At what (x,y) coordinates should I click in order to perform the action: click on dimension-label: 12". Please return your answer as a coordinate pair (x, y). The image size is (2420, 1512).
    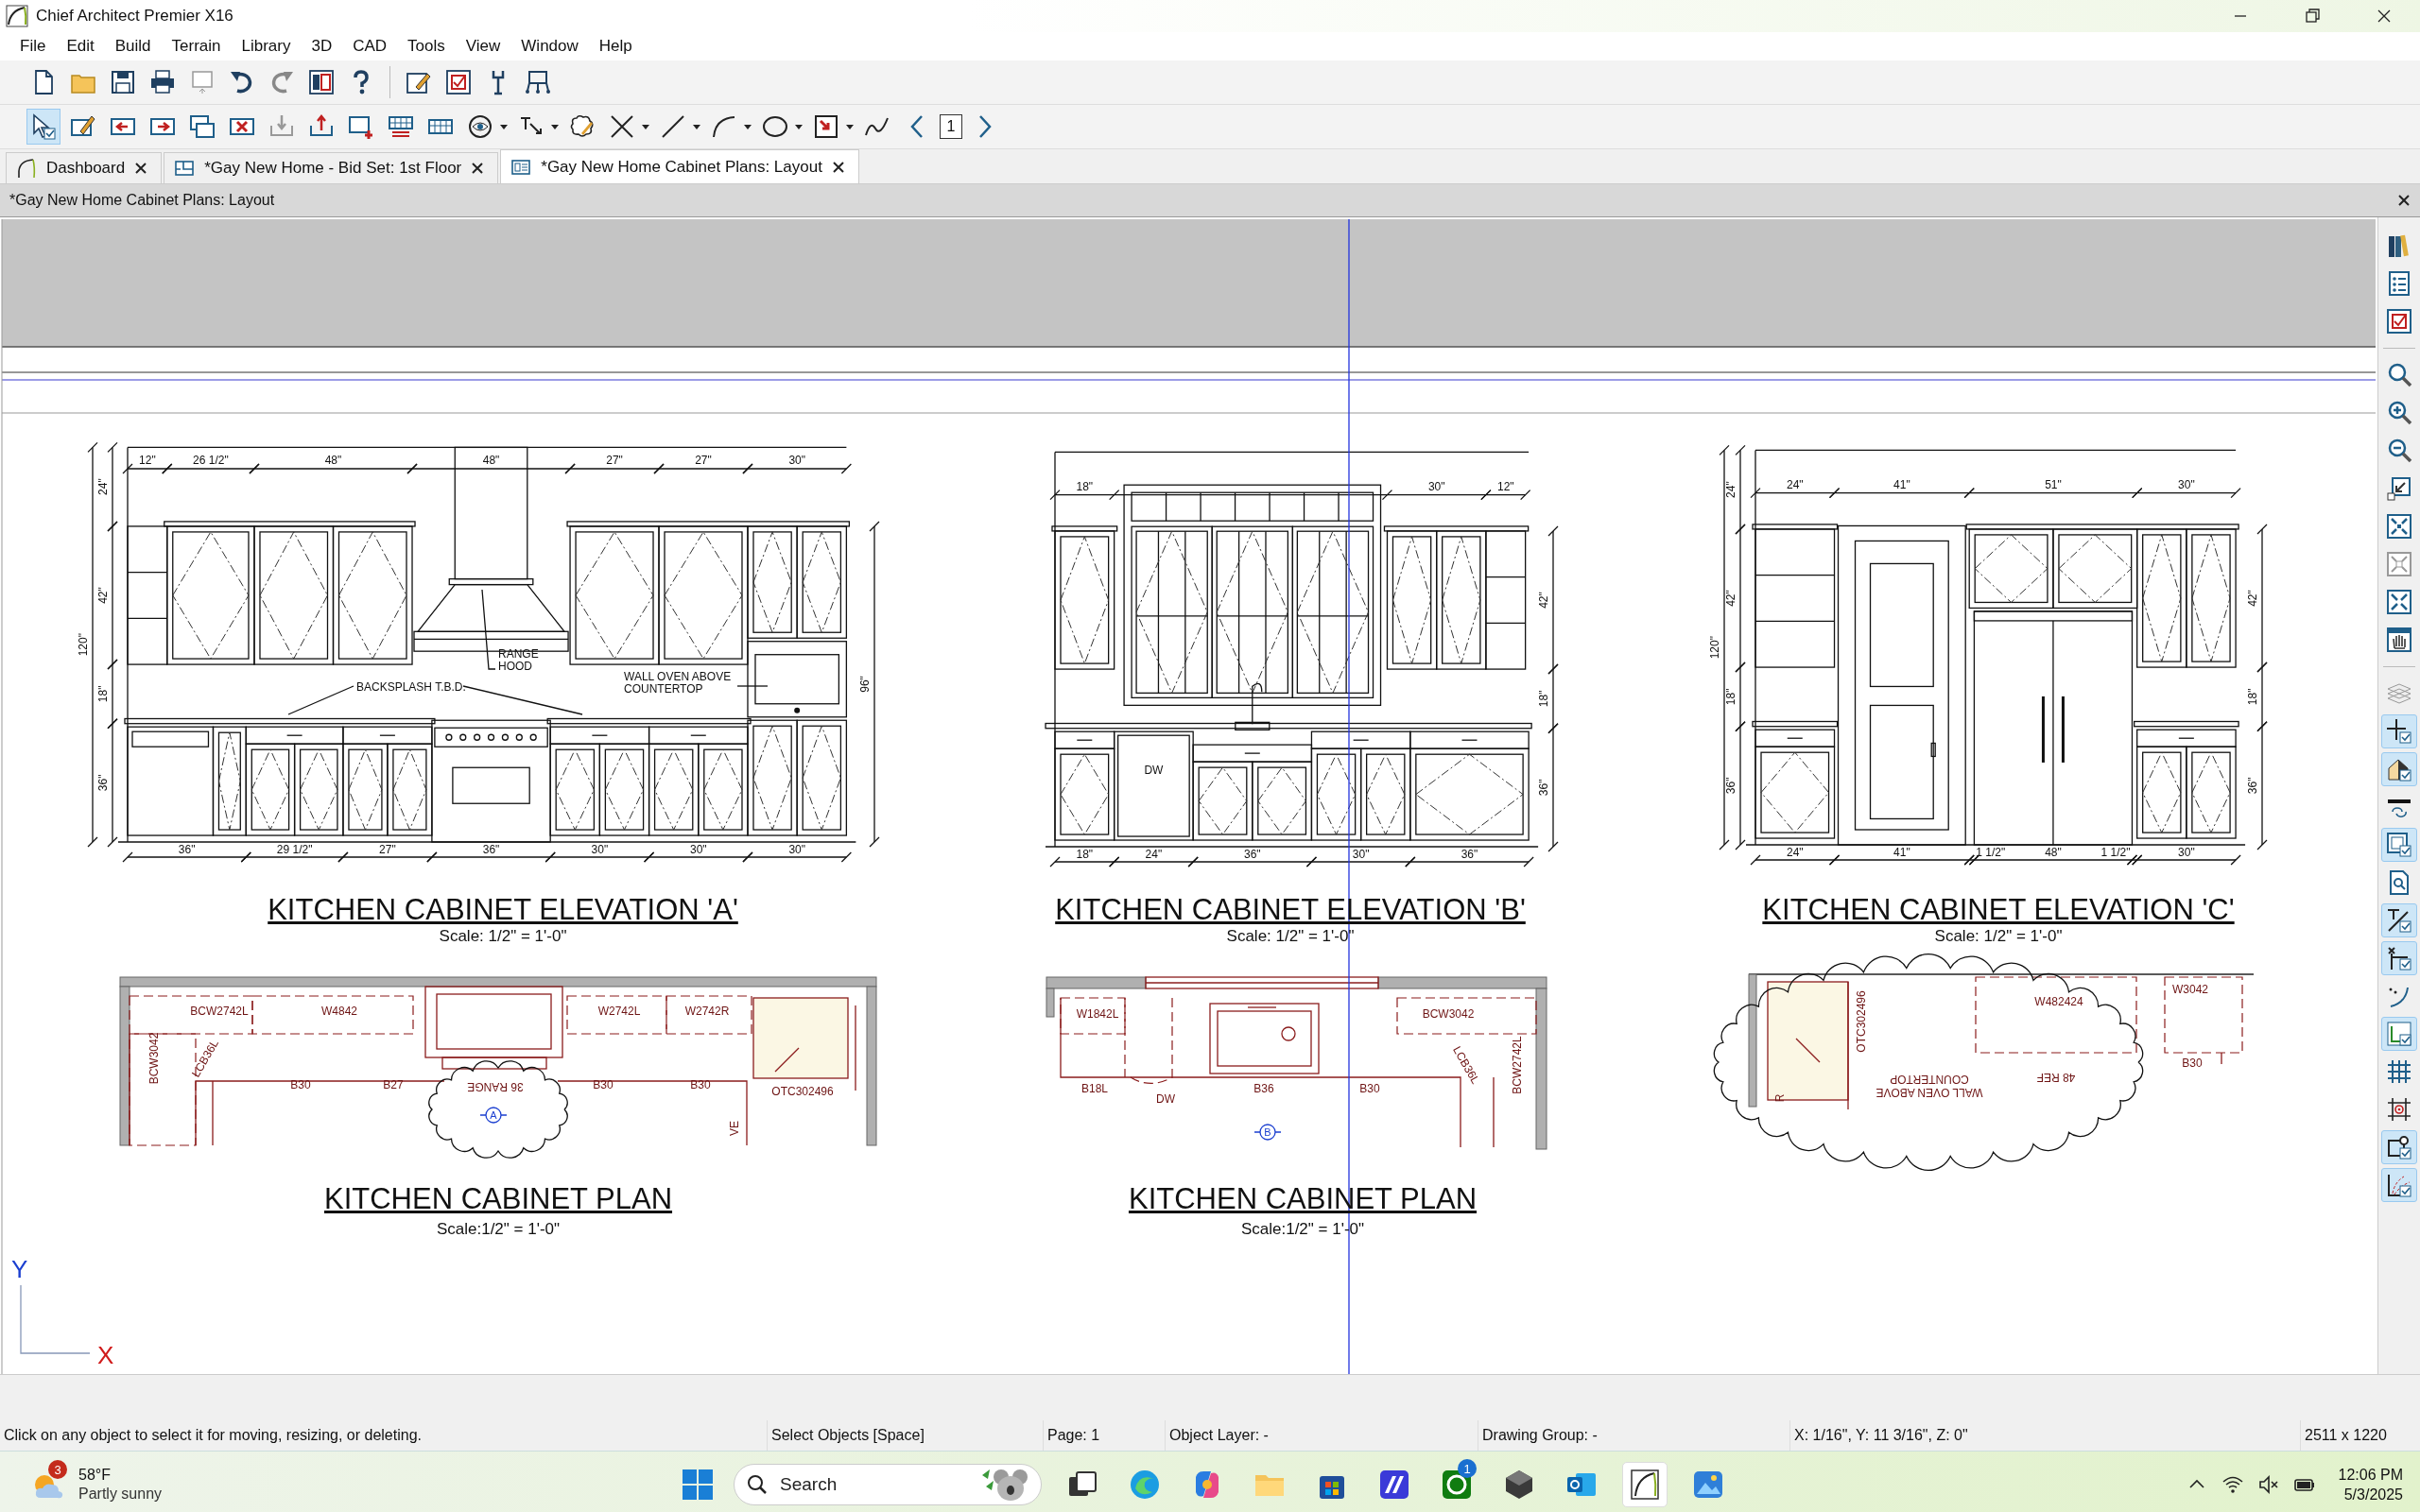
    Looking at the image, I should click on (147, 460).